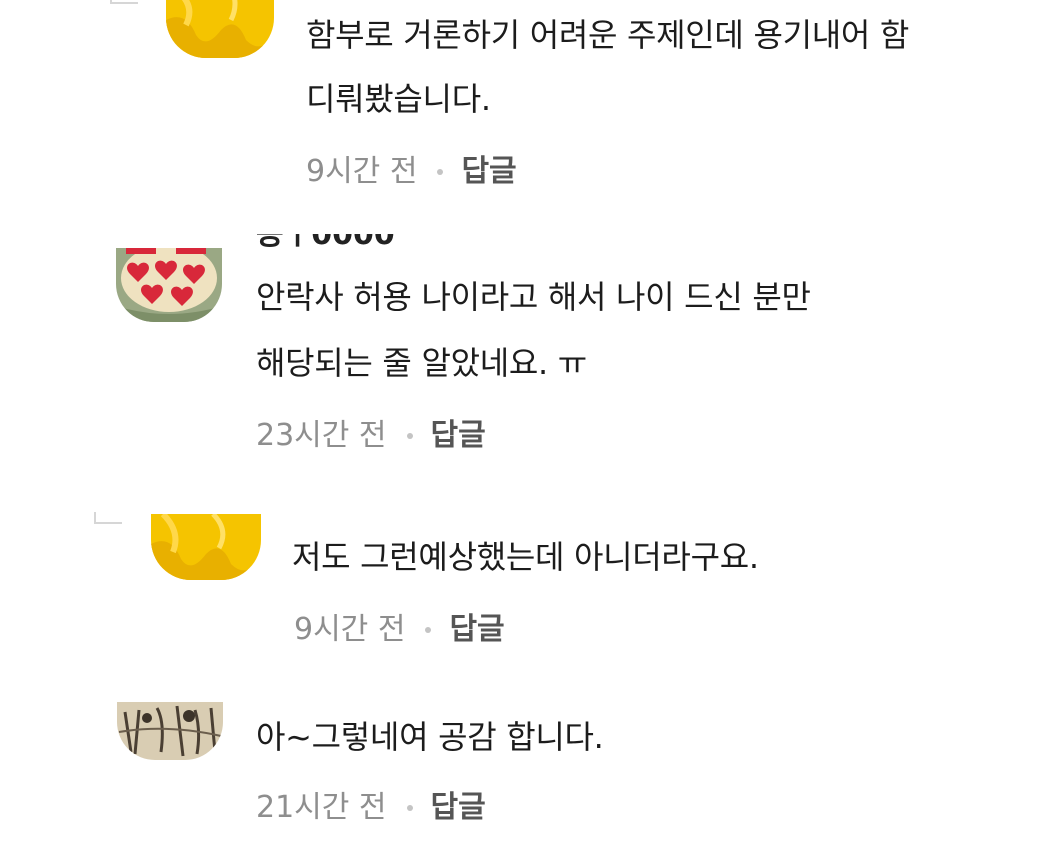 This screenshot has width=1064, height=849. Describe the element at coordinates (525, 557) in the screenshot. I see `comment-text-line-1: 저도 그런예상했는데 아니더라구요.` at that location.